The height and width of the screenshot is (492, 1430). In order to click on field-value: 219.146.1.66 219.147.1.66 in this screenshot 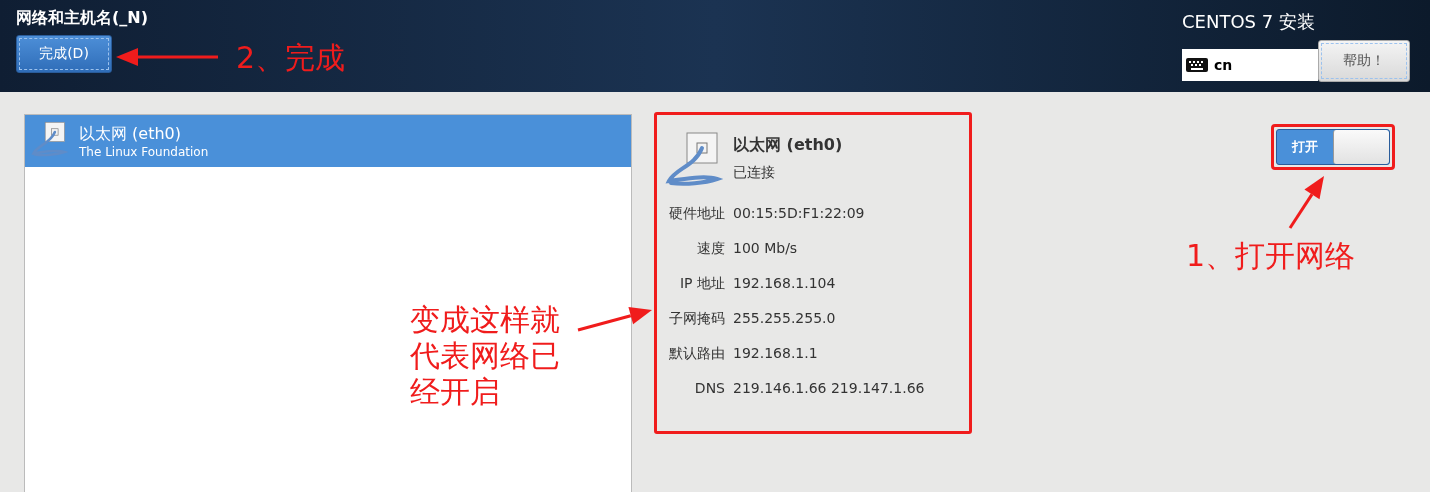, I will do `click(829, 388)`.